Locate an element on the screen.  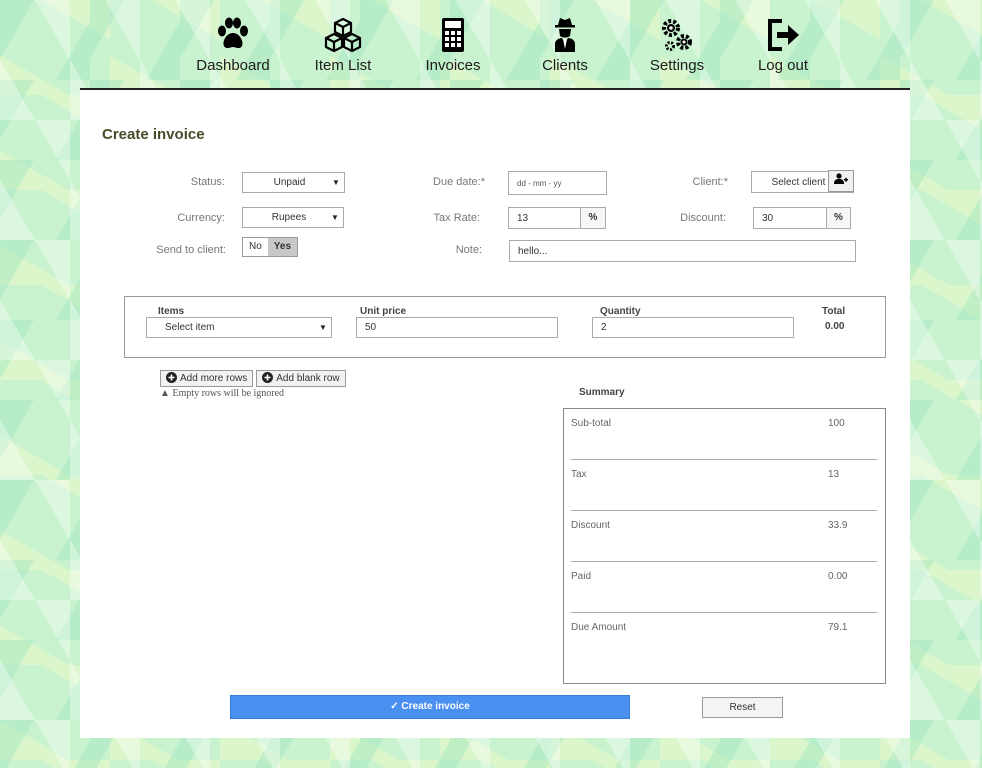
cogs-icon is located at coordinates (677, 36).